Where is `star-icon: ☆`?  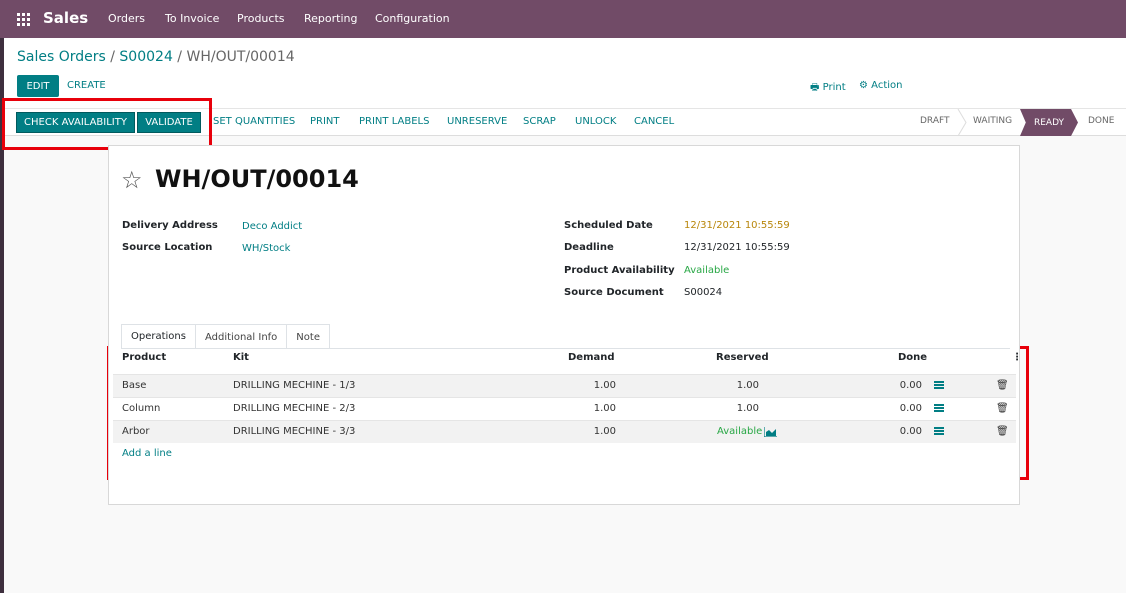 star-icon: ☆ is located at coordinates (132, 180).